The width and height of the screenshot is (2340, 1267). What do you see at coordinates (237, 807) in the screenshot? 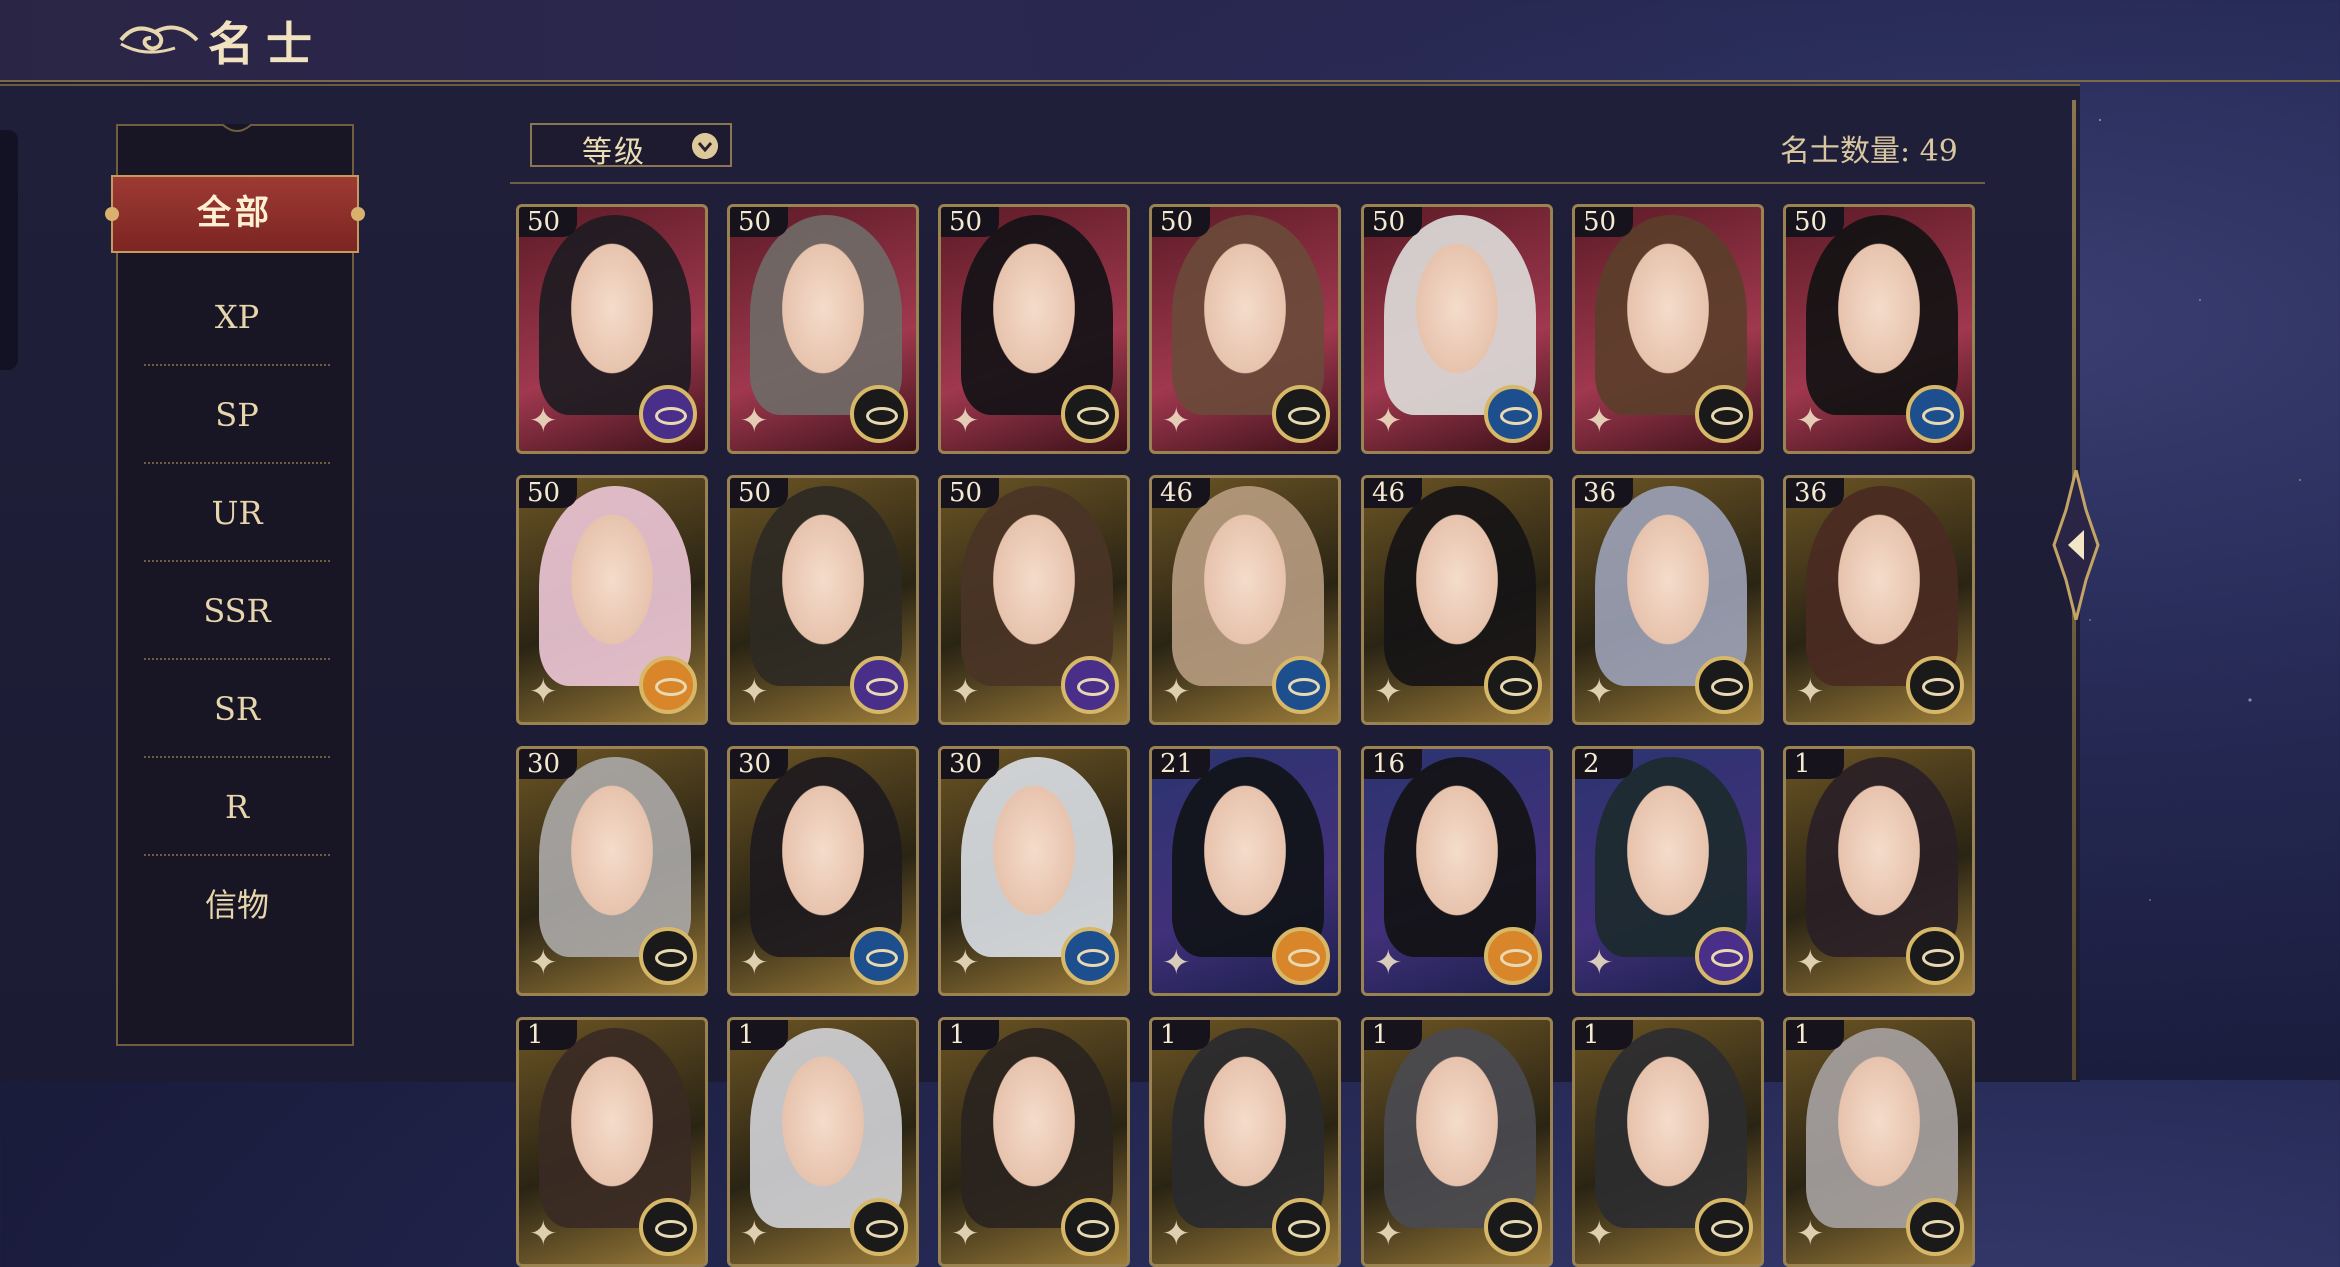
I see `category-item-r: R` at bounding box center [237, 807].